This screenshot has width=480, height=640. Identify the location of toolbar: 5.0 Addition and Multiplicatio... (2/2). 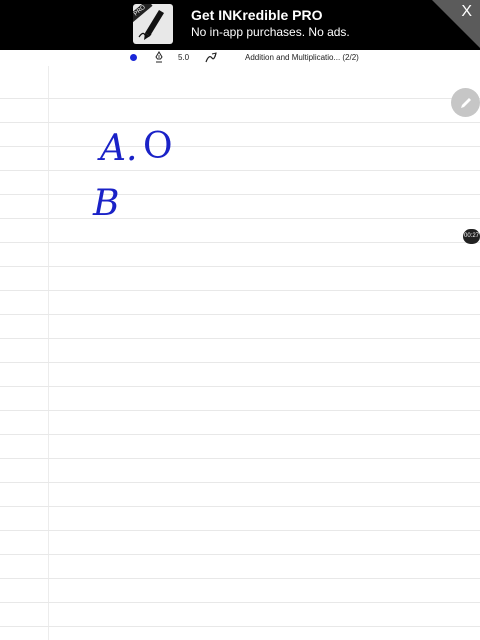
(240, 58).